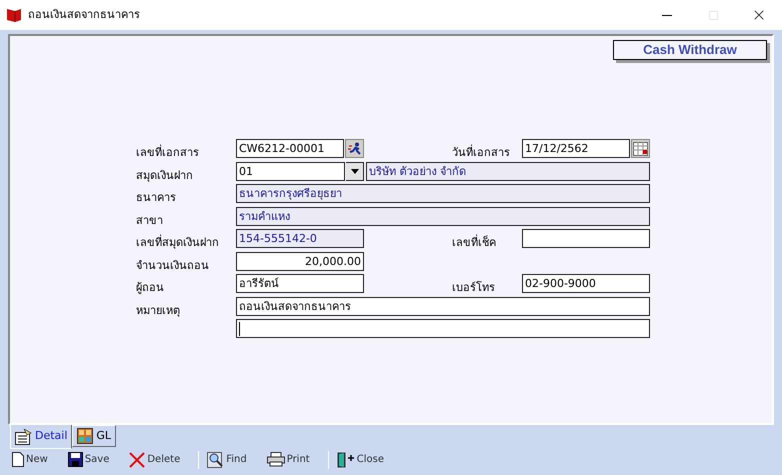 Image resolution: width=782 pixels, height=475 pixels. I want to click on field-label: เลขที่เอกสาร, so click(167, 152).